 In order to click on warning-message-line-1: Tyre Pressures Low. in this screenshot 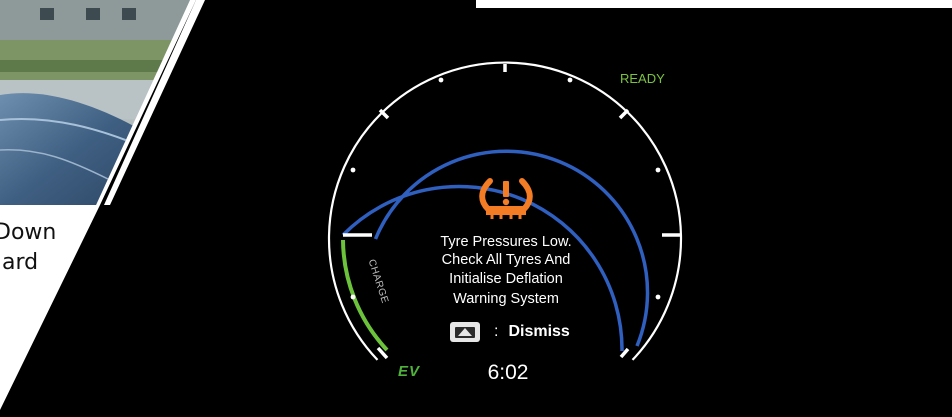, I will do `click(506, 242)`.